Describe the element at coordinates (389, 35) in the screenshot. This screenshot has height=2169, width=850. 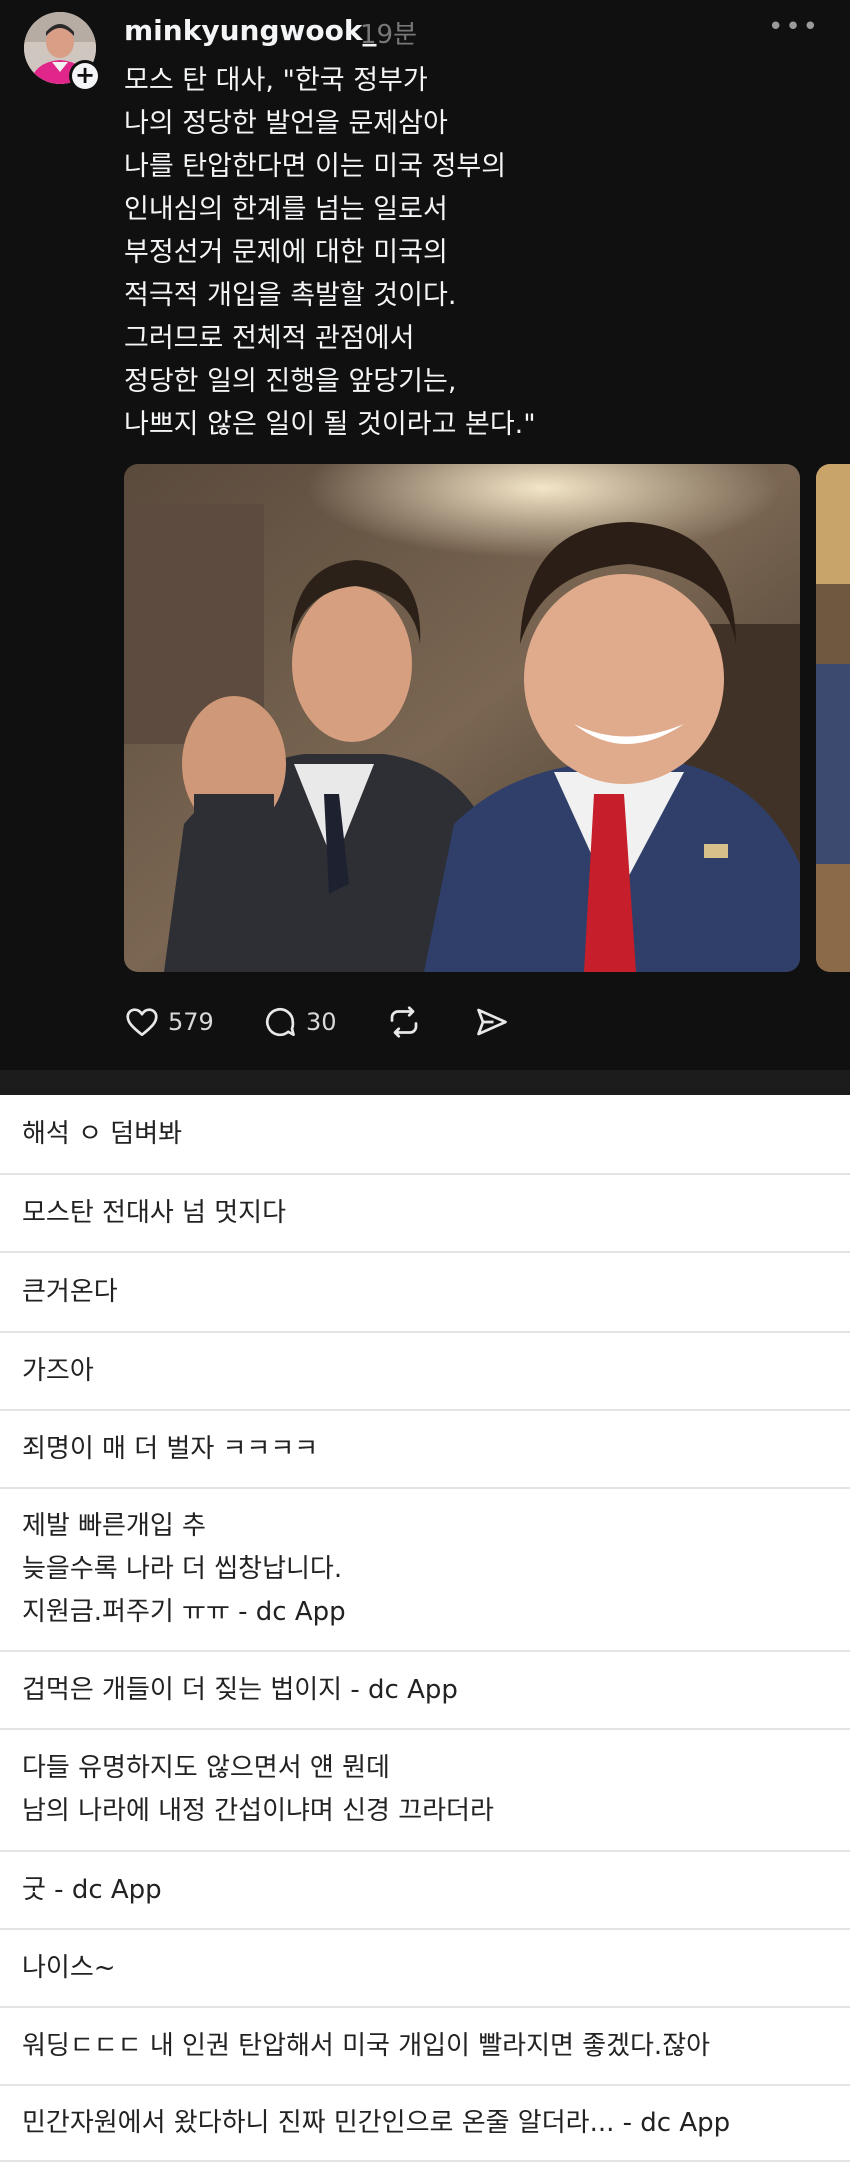
I see `post-time: 19분` at that location.